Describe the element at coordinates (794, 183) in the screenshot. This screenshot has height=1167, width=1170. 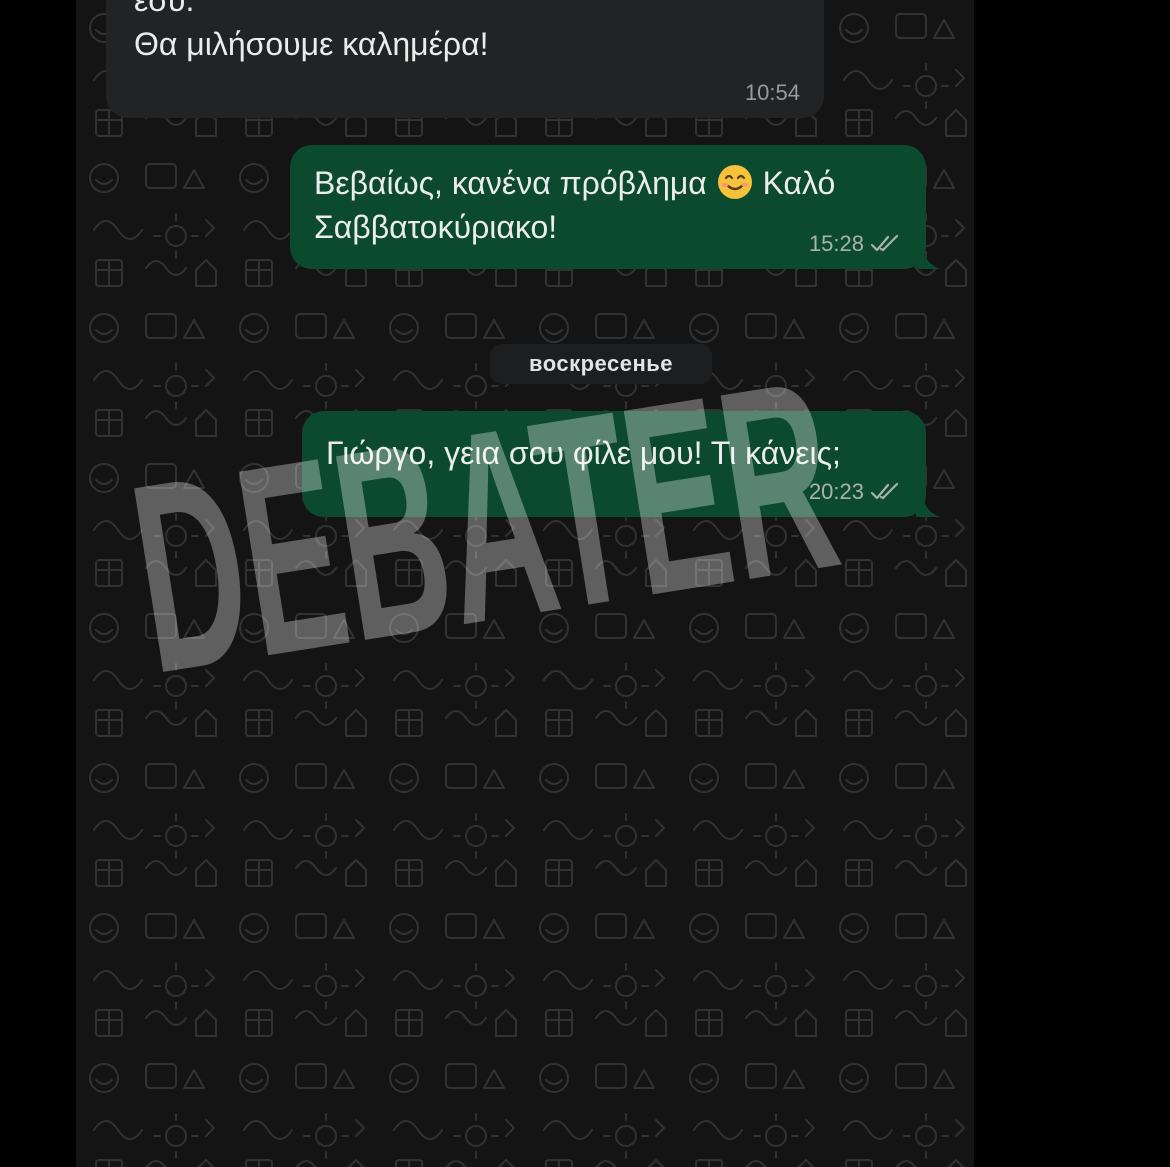
I see `message-text-segment: Καλό` at that location.